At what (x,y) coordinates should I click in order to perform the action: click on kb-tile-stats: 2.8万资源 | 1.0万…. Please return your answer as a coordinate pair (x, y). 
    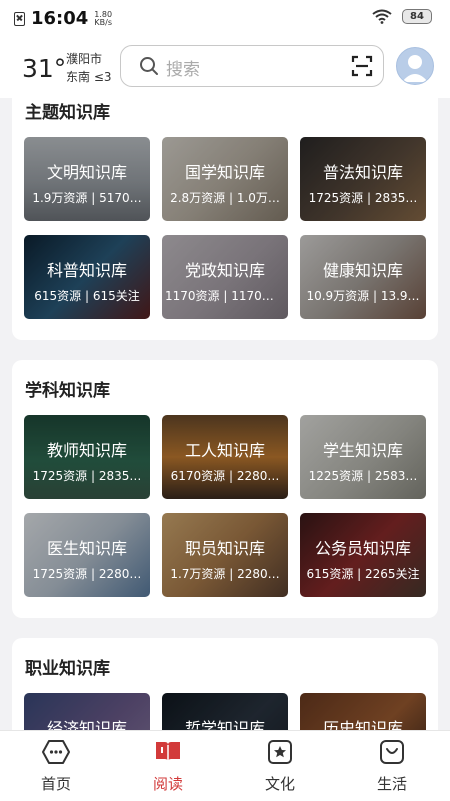
    Looking at the image, I should click on (225, 198).